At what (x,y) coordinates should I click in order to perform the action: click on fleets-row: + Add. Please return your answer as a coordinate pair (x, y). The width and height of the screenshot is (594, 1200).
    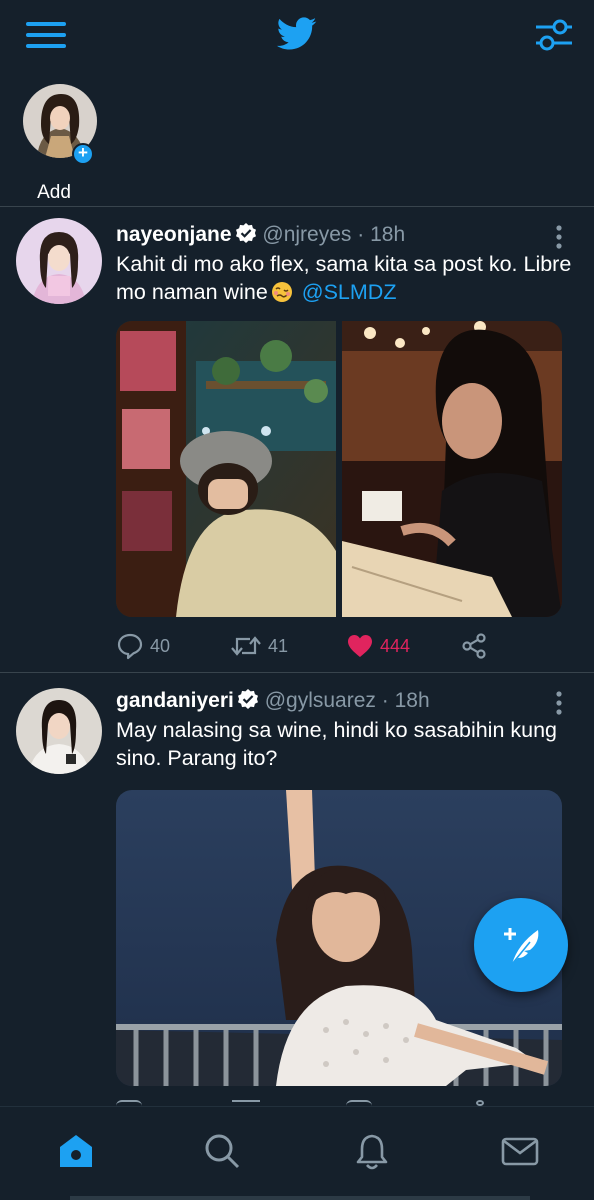
    Looking at the image, I should click on (297, 139).